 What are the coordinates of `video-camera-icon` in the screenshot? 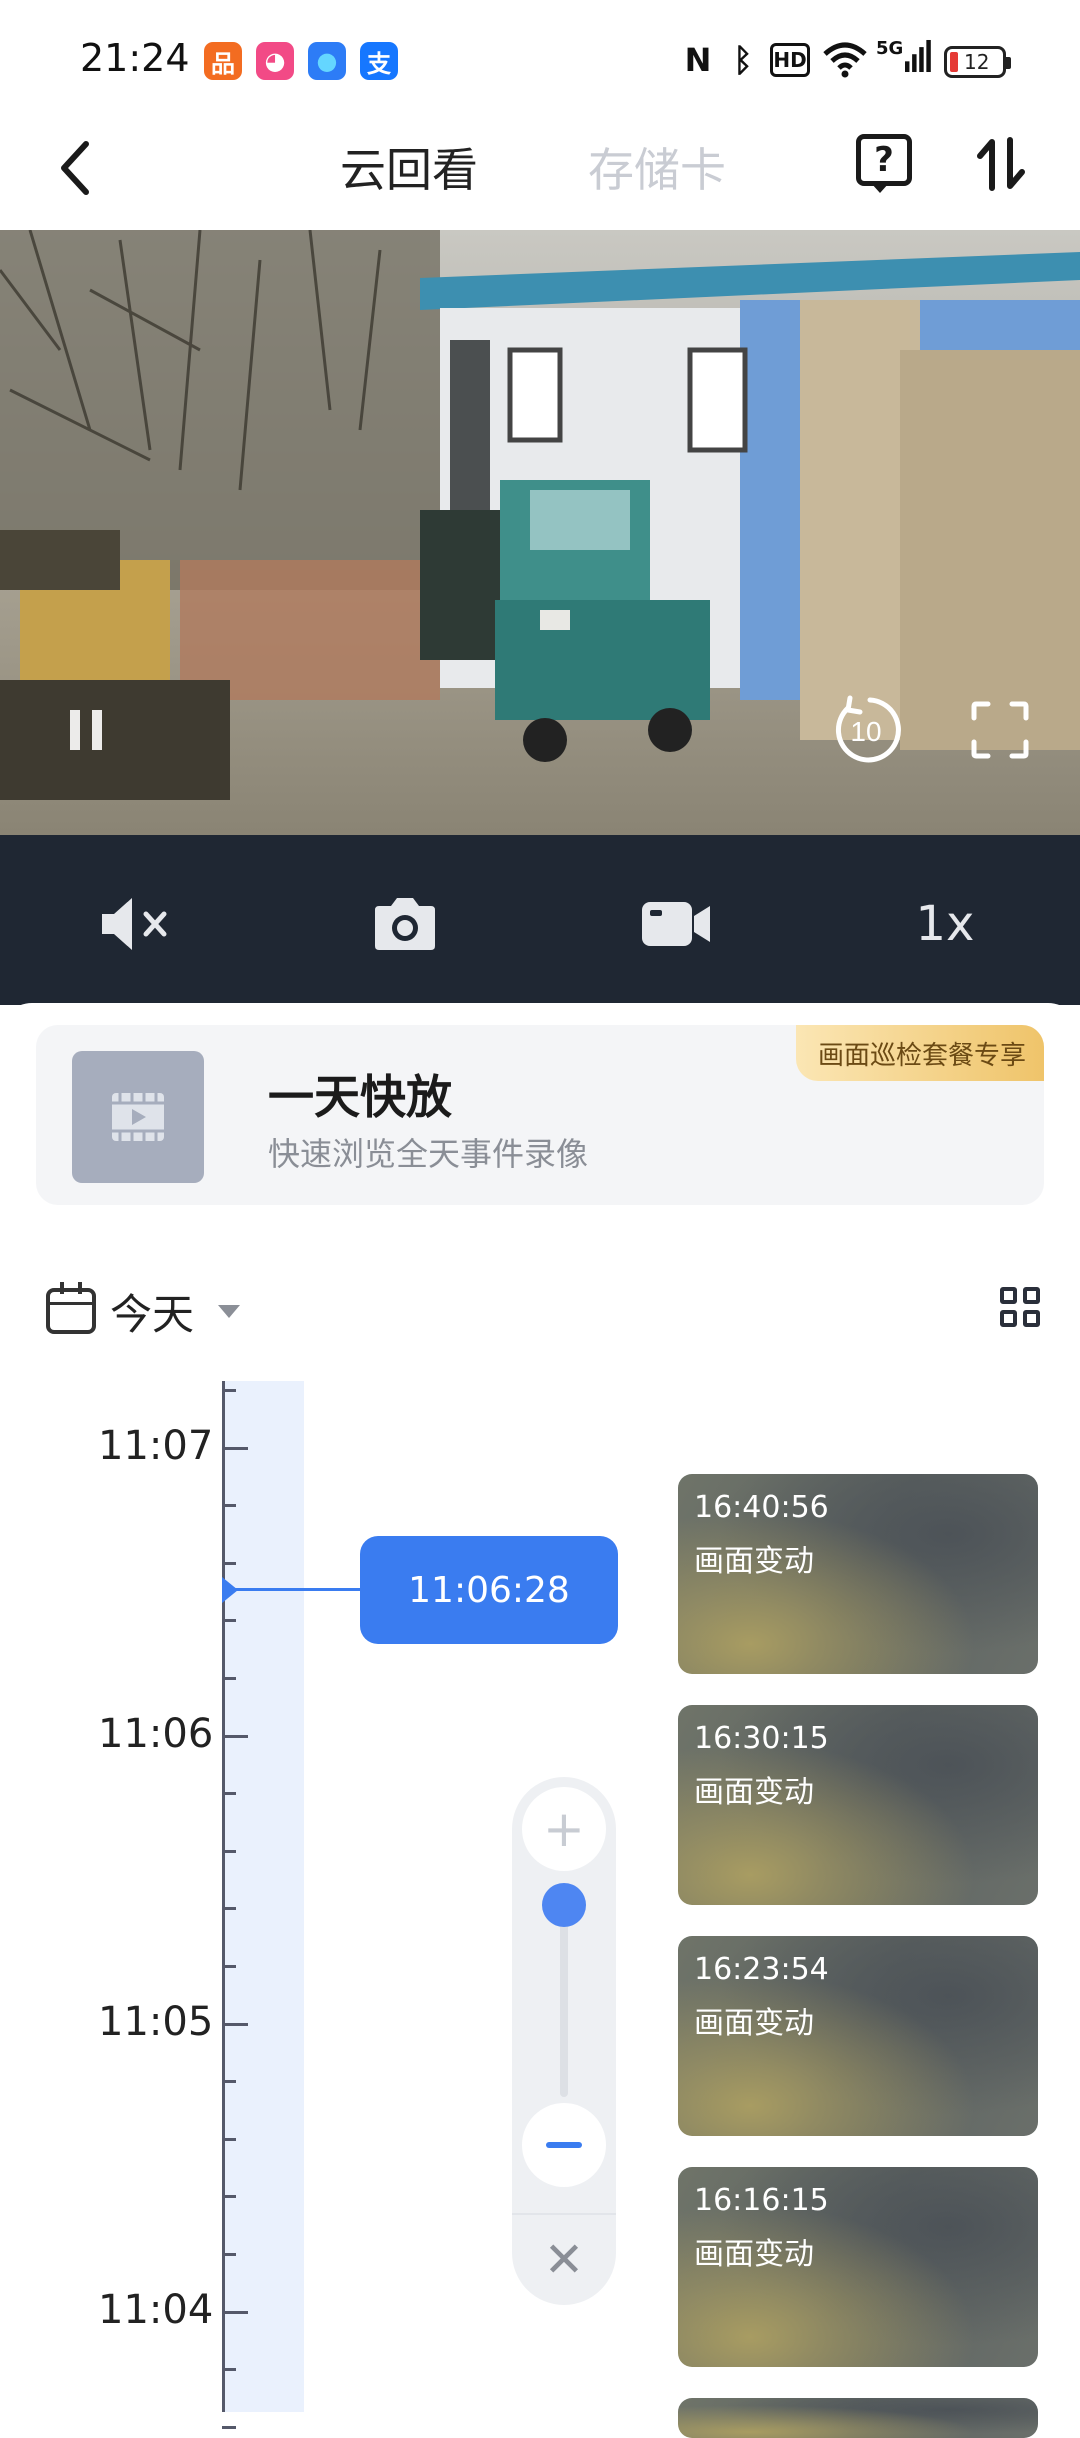 It's located at (676, 924).